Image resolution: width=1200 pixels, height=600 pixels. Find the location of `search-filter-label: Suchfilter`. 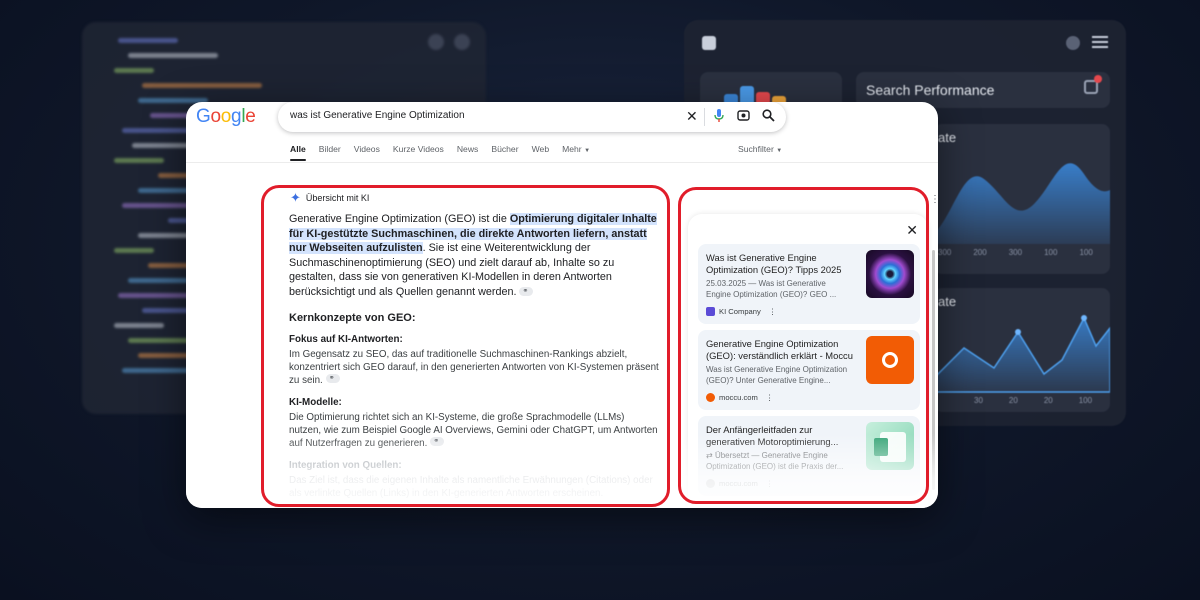

search-filter-label: Suchfilter is located at coordinates (756, 149).